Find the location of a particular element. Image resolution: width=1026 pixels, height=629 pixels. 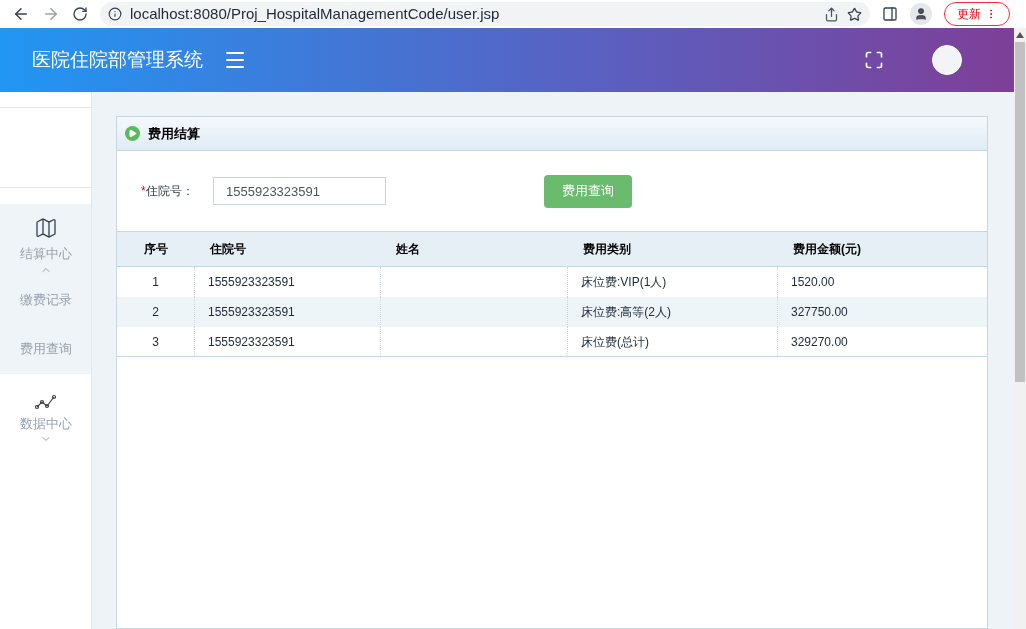

reload-icon is located at coordinates (80, 14).